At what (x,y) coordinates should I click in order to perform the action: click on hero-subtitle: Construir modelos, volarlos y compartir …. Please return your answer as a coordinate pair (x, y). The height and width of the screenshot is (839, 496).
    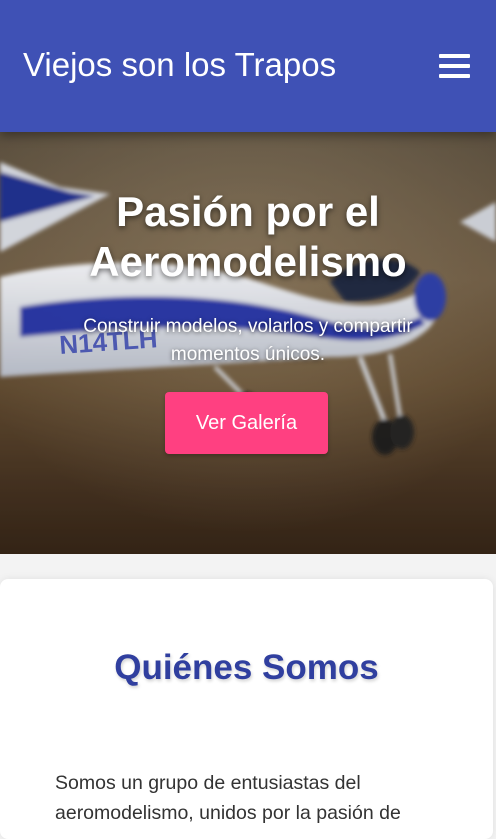
    Looking at the image, I should click on (248, 340).